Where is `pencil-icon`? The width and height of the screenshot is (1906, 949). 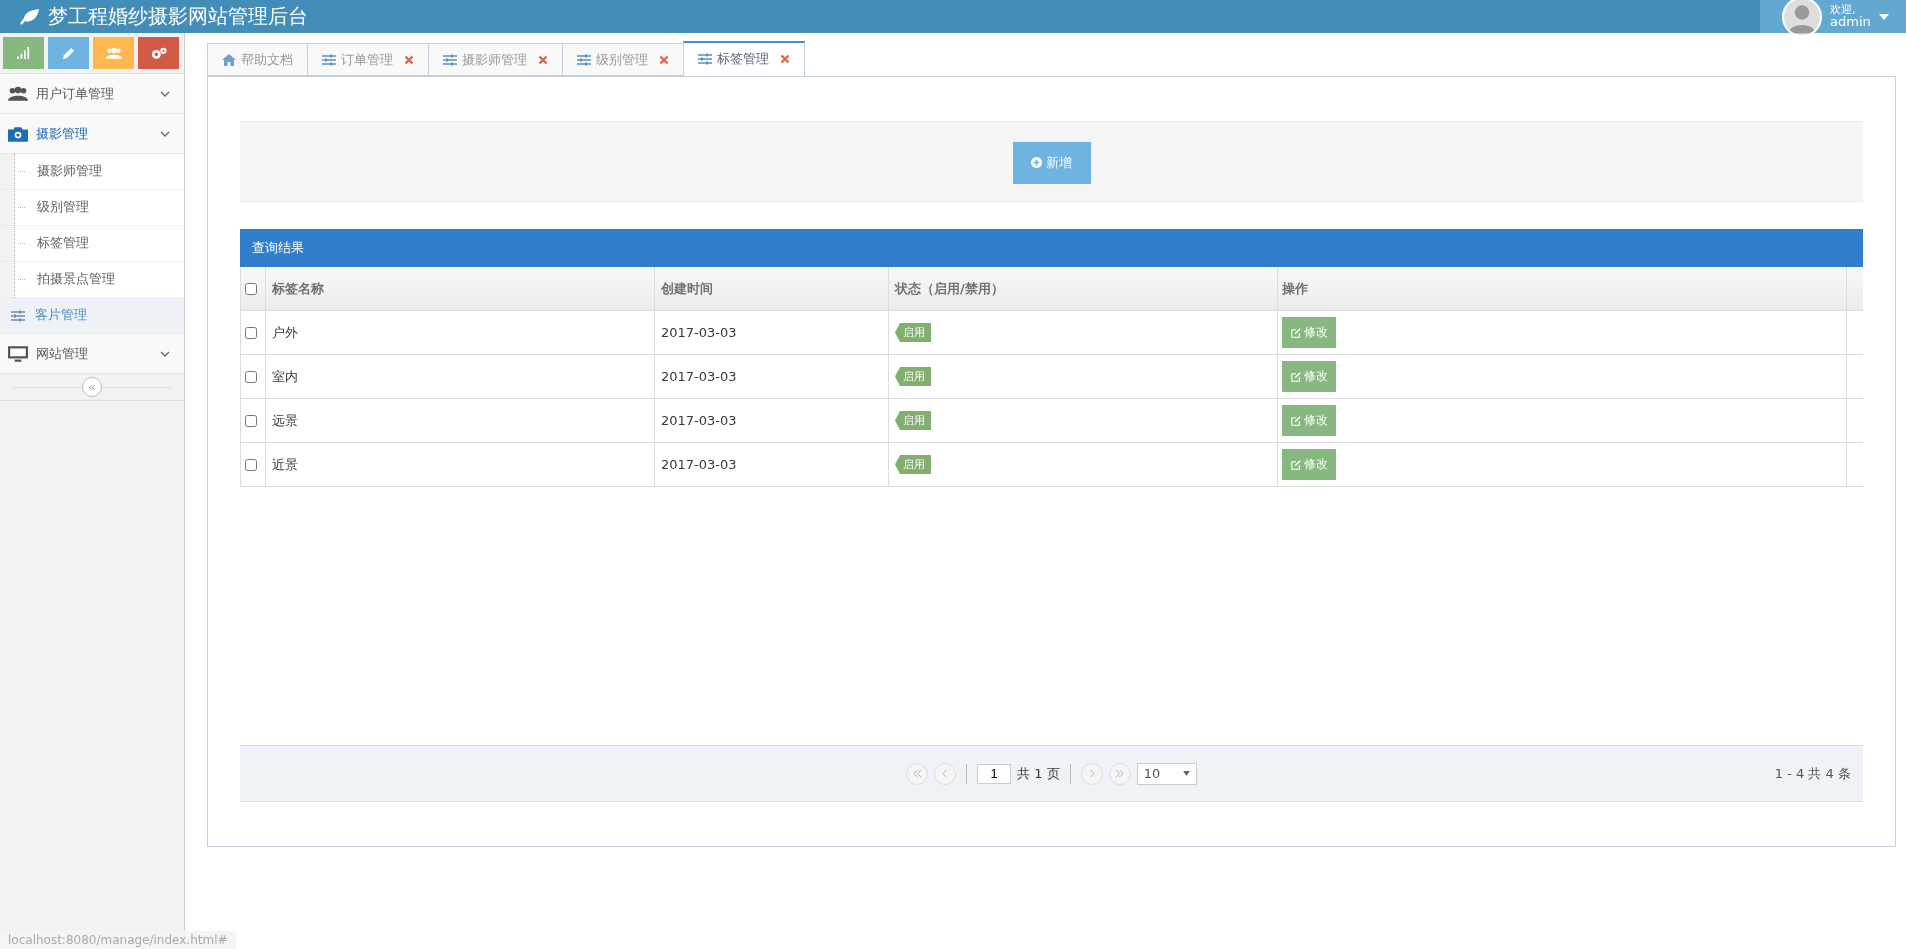
pencil-icon is located at coordinates (68, 53).